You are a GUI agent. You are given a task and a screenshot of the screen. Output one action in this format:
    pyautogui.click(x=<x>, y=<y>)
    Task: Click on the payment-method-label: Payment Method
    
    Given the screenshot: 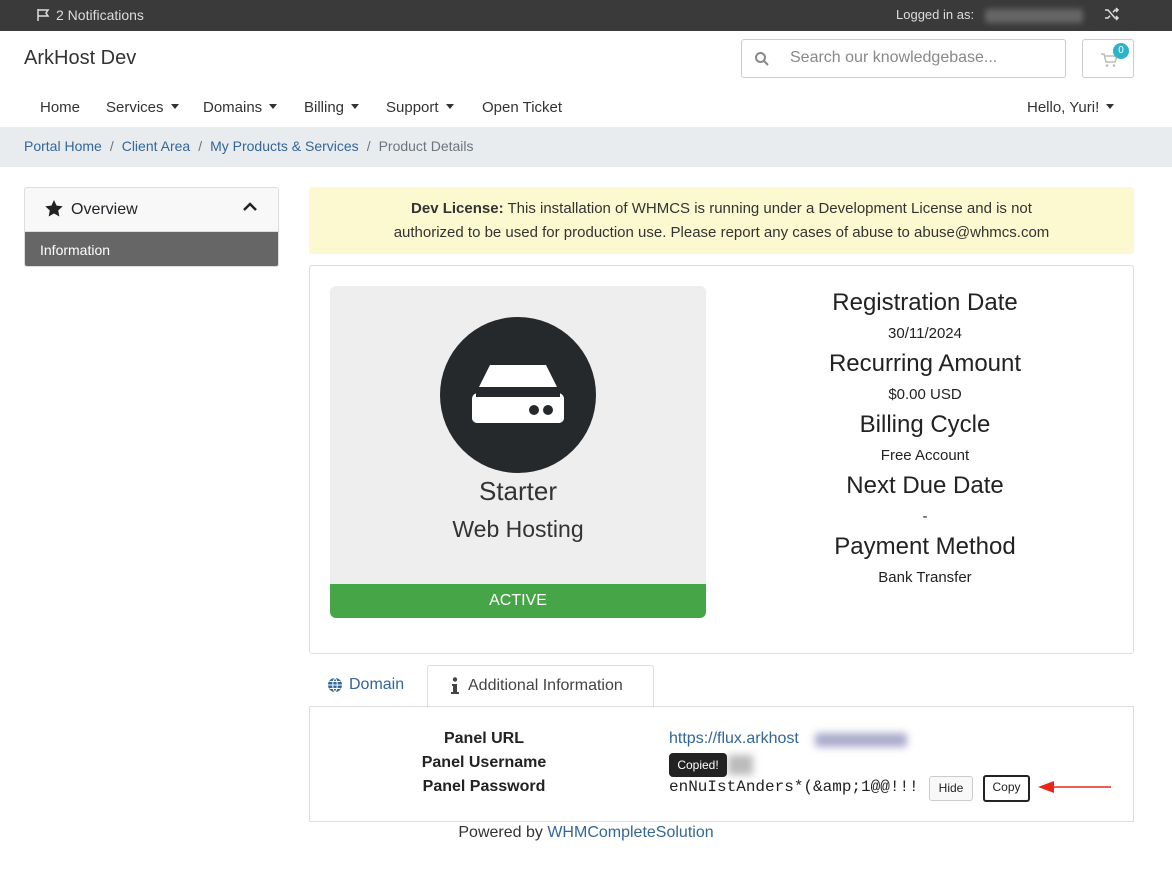 What is the action you would take?
    pyautogui.click(x=925, y=546)
    